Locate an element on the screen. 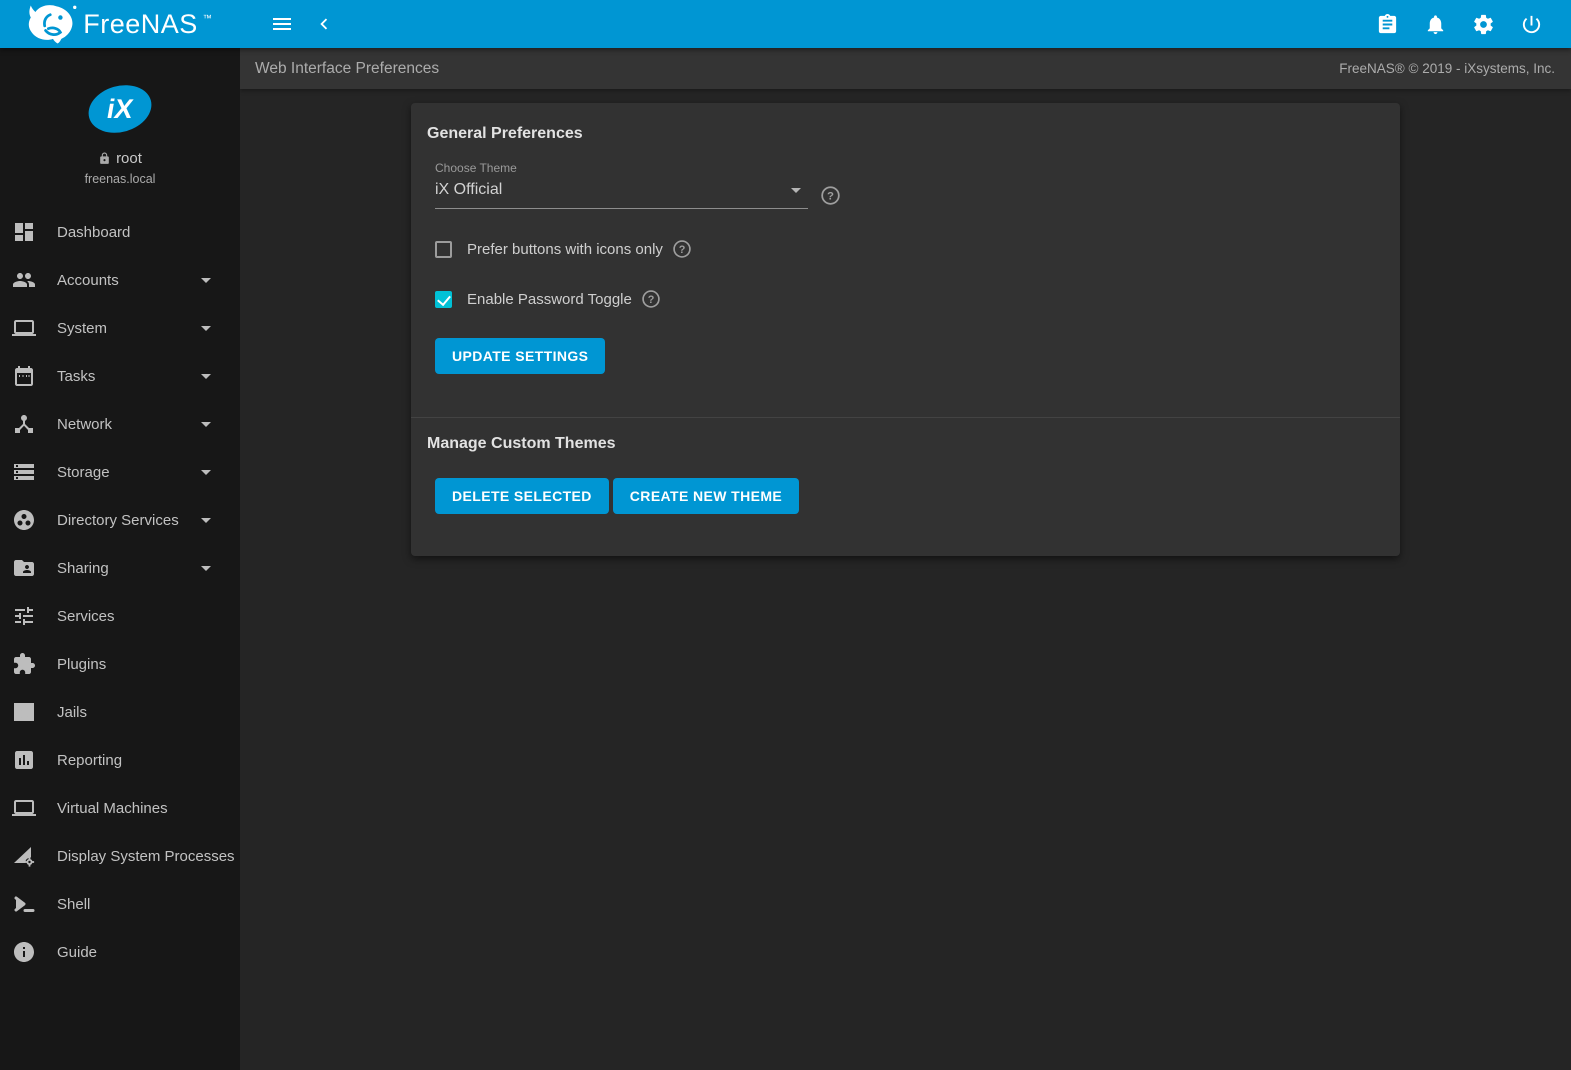 This screenshot has width=1571, height=1070. sidebar-item-network: Network is located at coordinates (120, 424).